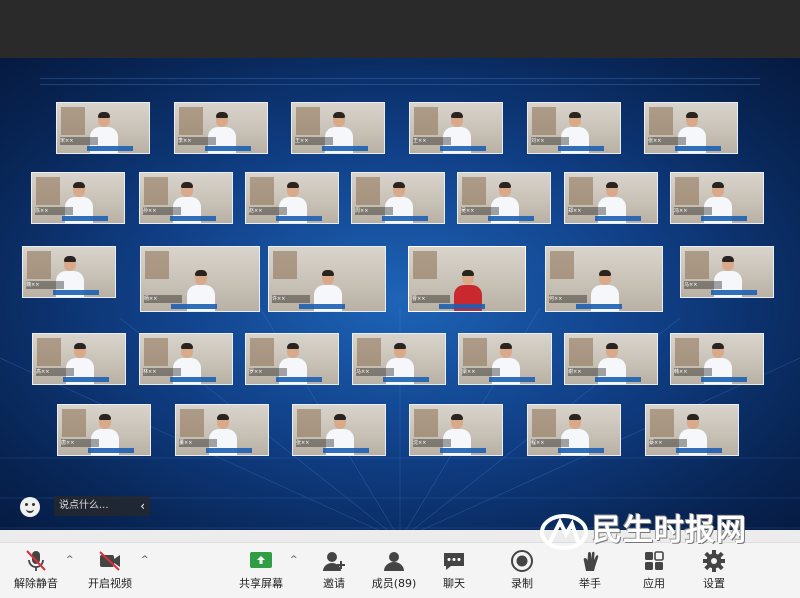 Image resolution: width=800 pixels, height=598 pixels. What do you see at coordinates (550, 443) in the screenshot?
I see `participant-name: 程××` at bounding box center [550, 443].